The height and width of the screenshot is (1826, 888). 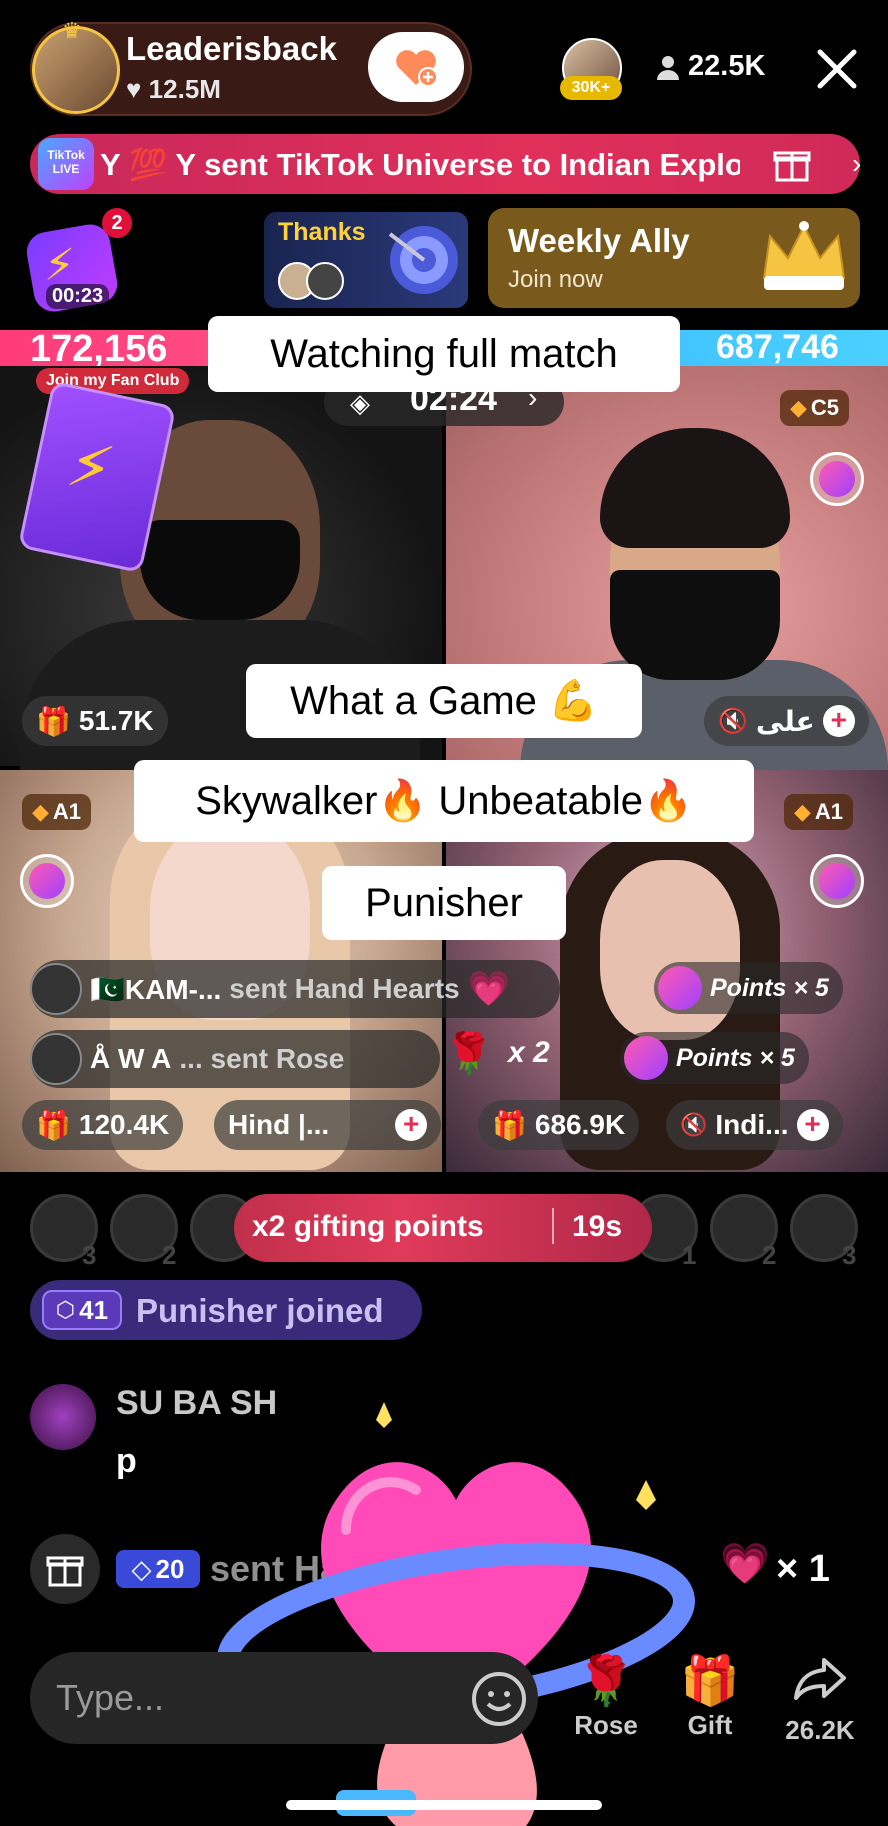 I want to click on tile-name-pill: 🔇 Indi... +, so click(x=754, y=1125).